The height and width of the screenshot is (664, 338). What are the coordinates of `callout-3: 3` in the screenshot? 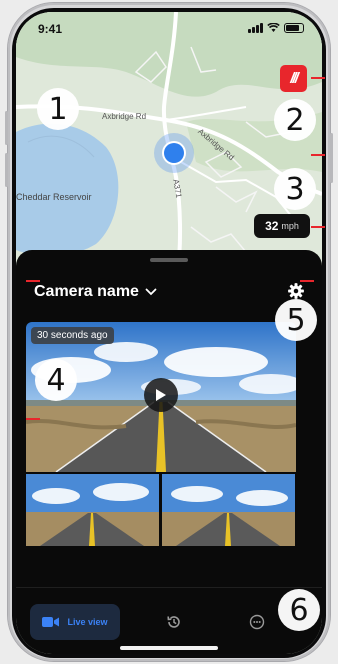 It's located at (295, 189).